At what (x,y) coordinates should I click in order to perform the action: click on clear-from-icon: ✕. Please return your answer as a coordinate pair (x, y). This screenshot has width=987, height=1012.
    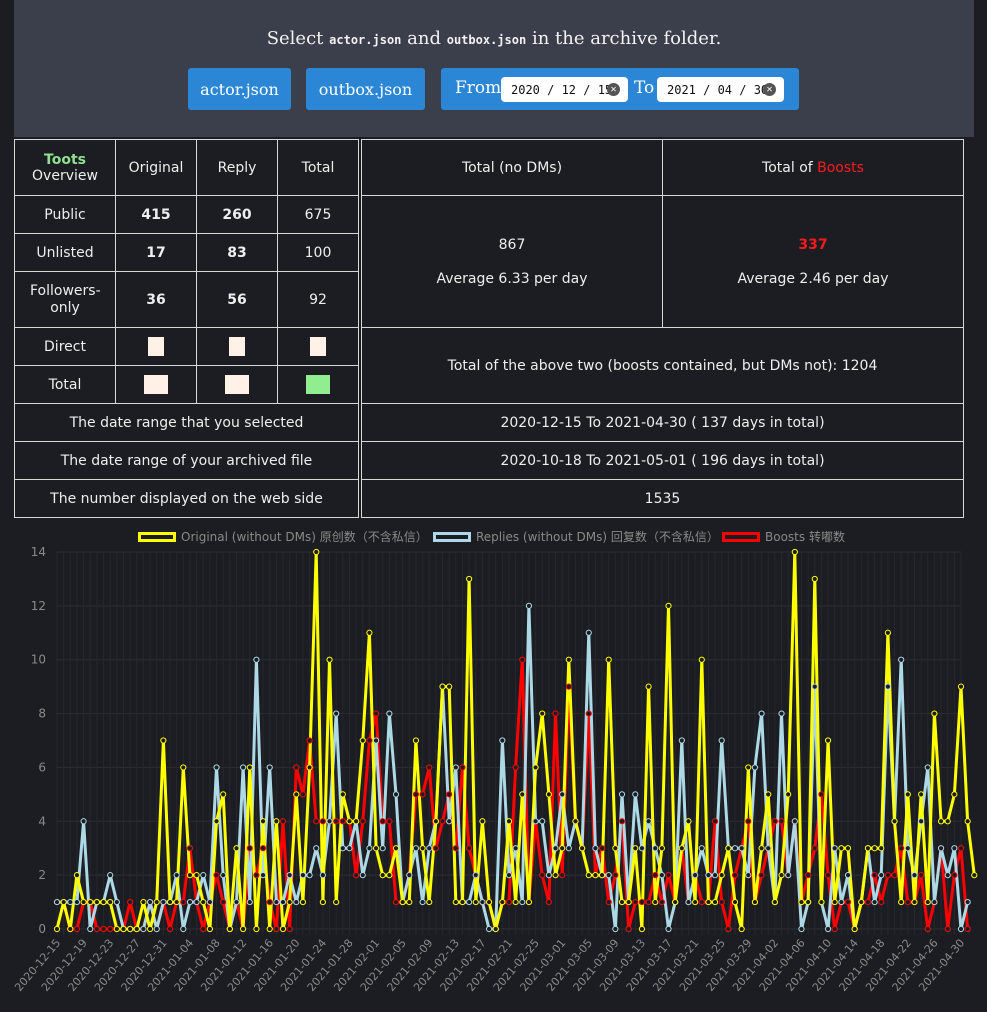
    Looking at the image, I should click on (613, 89).